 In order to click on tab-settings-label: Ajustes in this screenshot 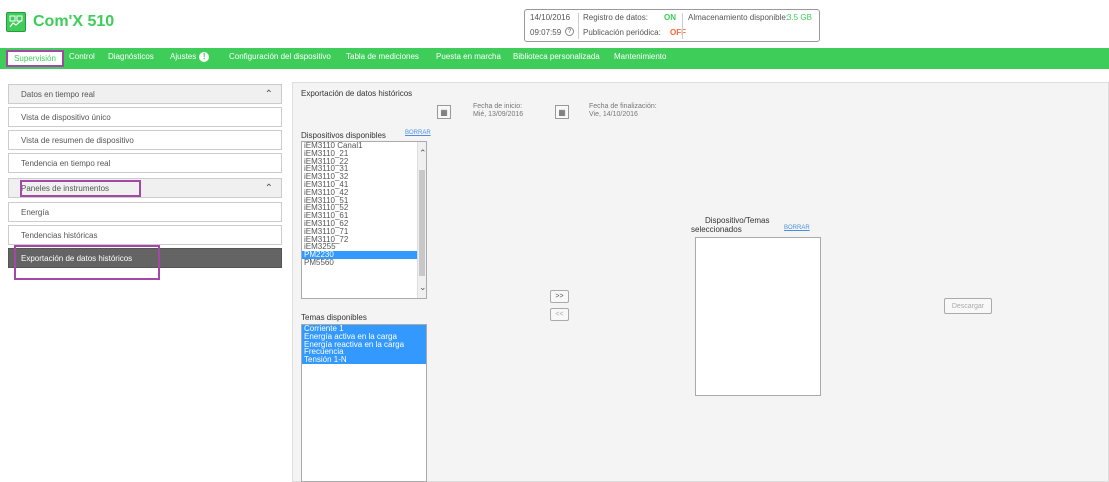, I will do `click(183, 56)`.